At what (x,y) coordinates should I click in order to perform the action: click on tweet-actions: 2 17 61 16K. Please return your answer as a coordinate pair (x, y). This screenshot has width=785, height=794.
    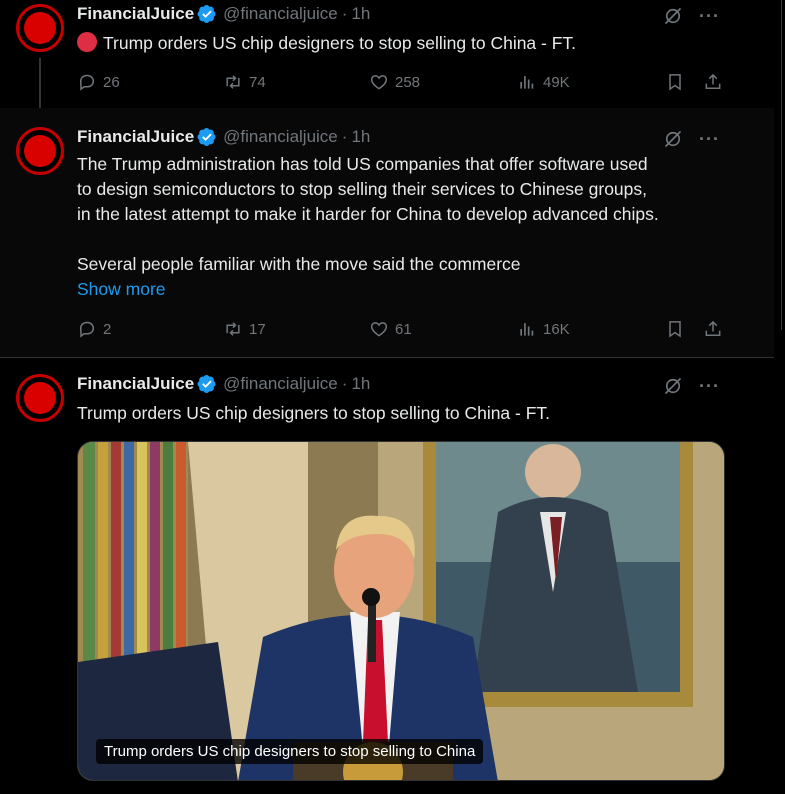
    Looking at the image, I should click on (402, 331).